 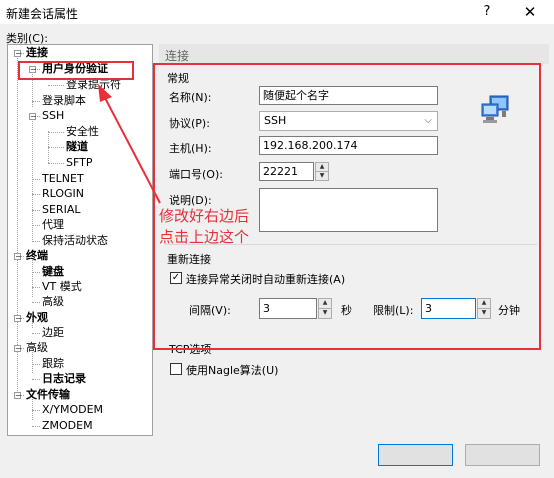 I want to click on annotation-arrow, so click(x=129, y=144).